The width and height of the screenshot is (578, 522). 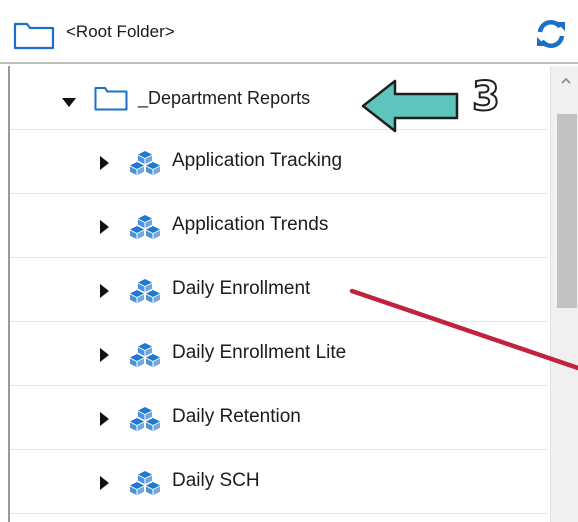 I want to click on tree-row-label: _Department Reports, so click(x=224, y=98).